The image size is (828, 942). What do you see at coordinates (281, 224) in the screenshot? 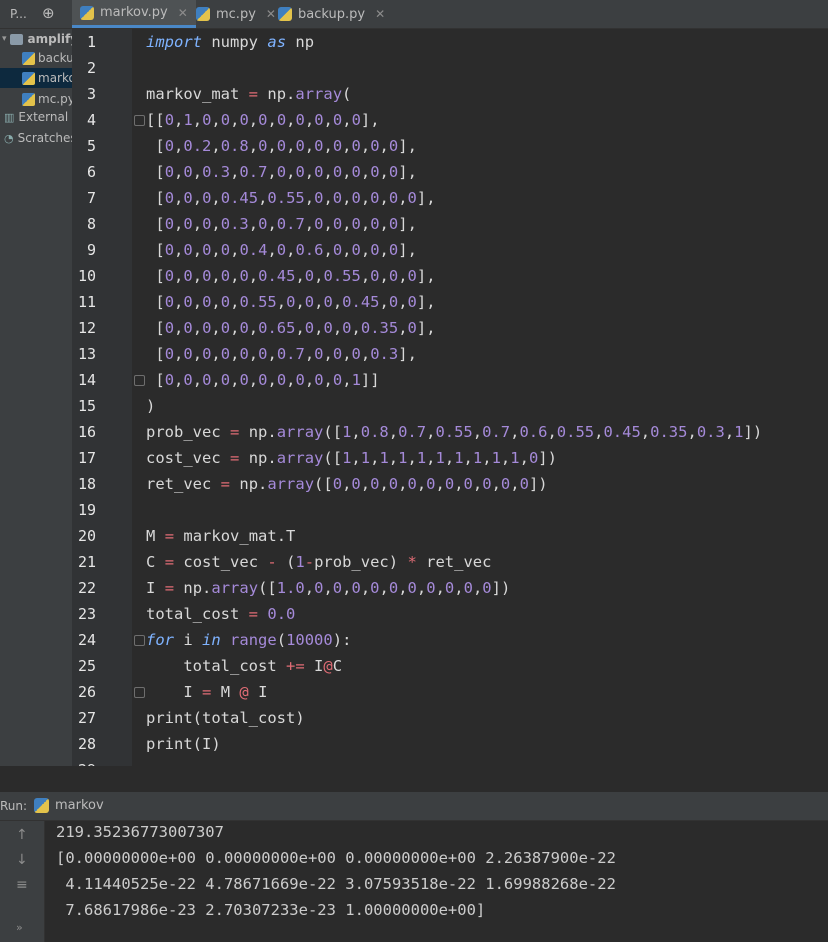
I see `code-line: [0,0,0,0.3,0,0.7,0,0,0,0,0],` at bounding box center [281, 224].